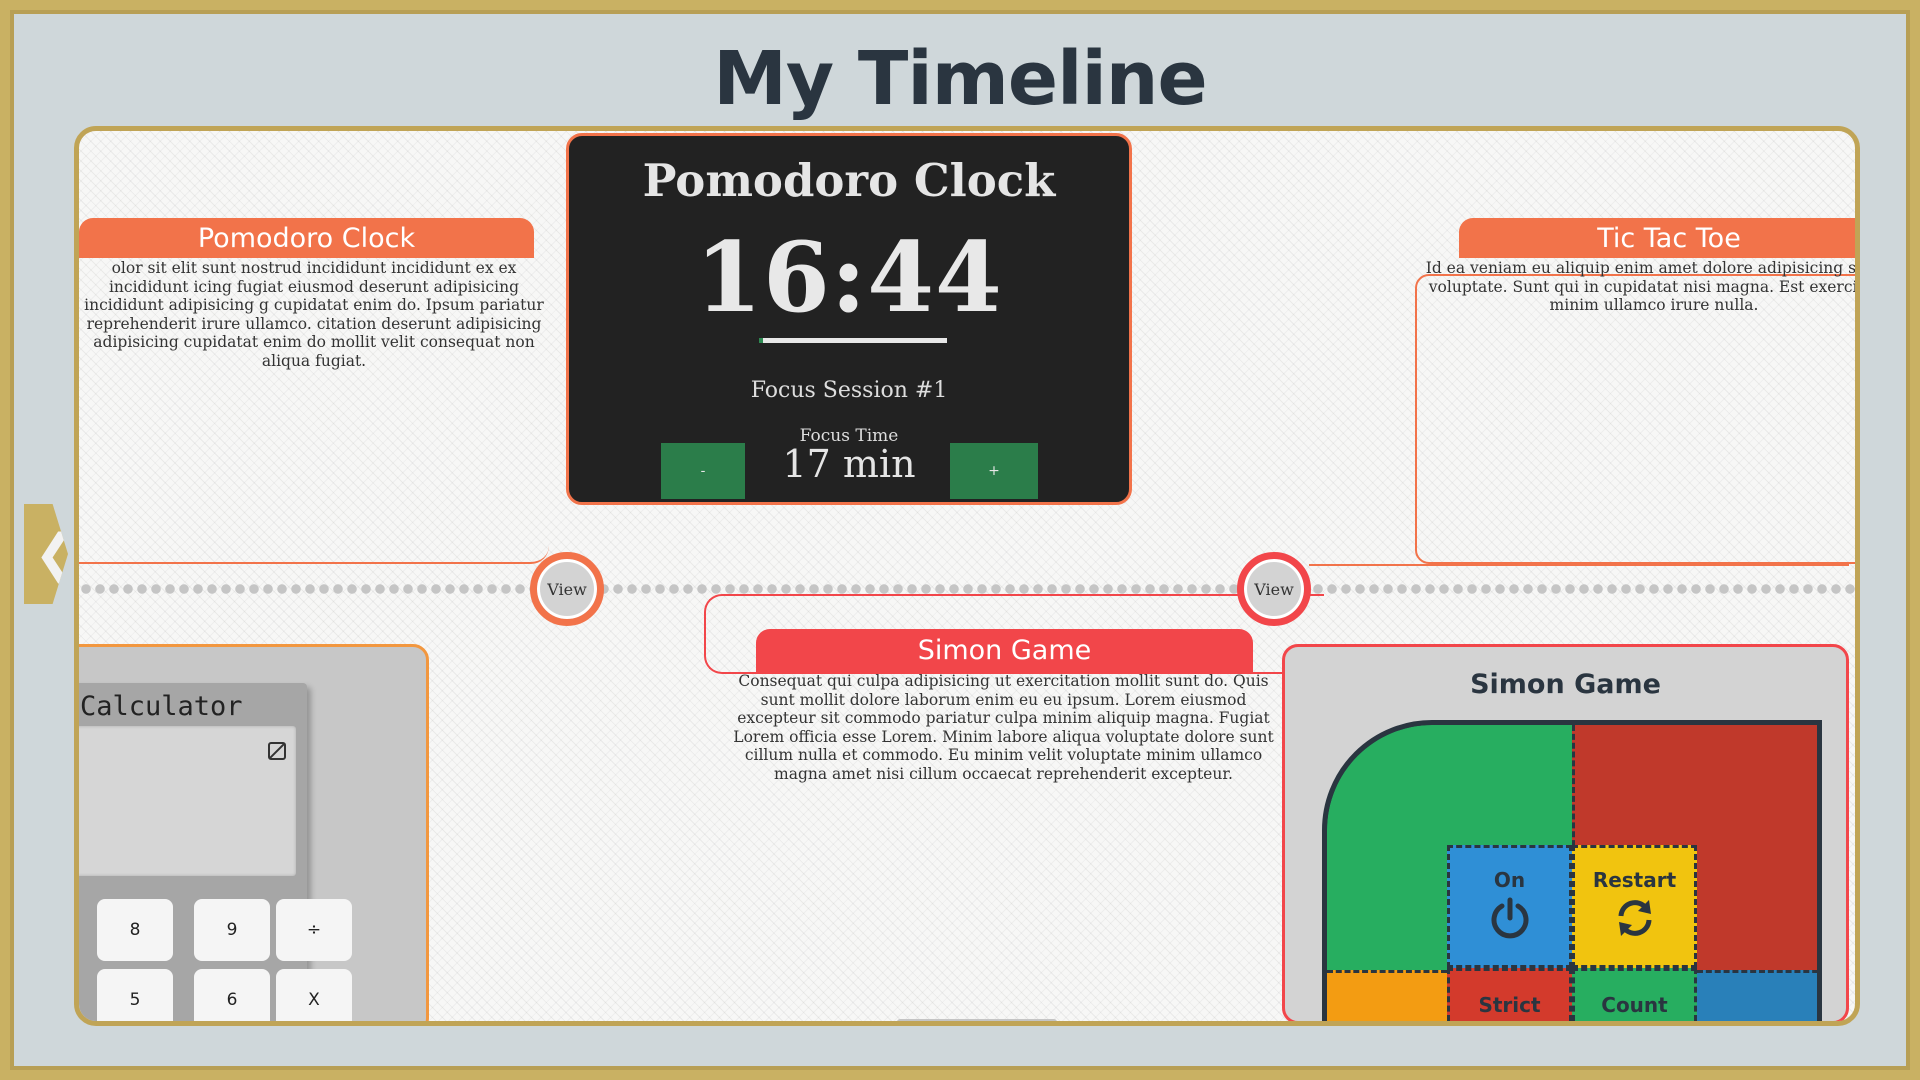 The image size is (1920, 1080). What do you see at coordinates (1757, 995) in the screenshot?
I see `simon-blue-pad` at bounding box center [1757, 995].